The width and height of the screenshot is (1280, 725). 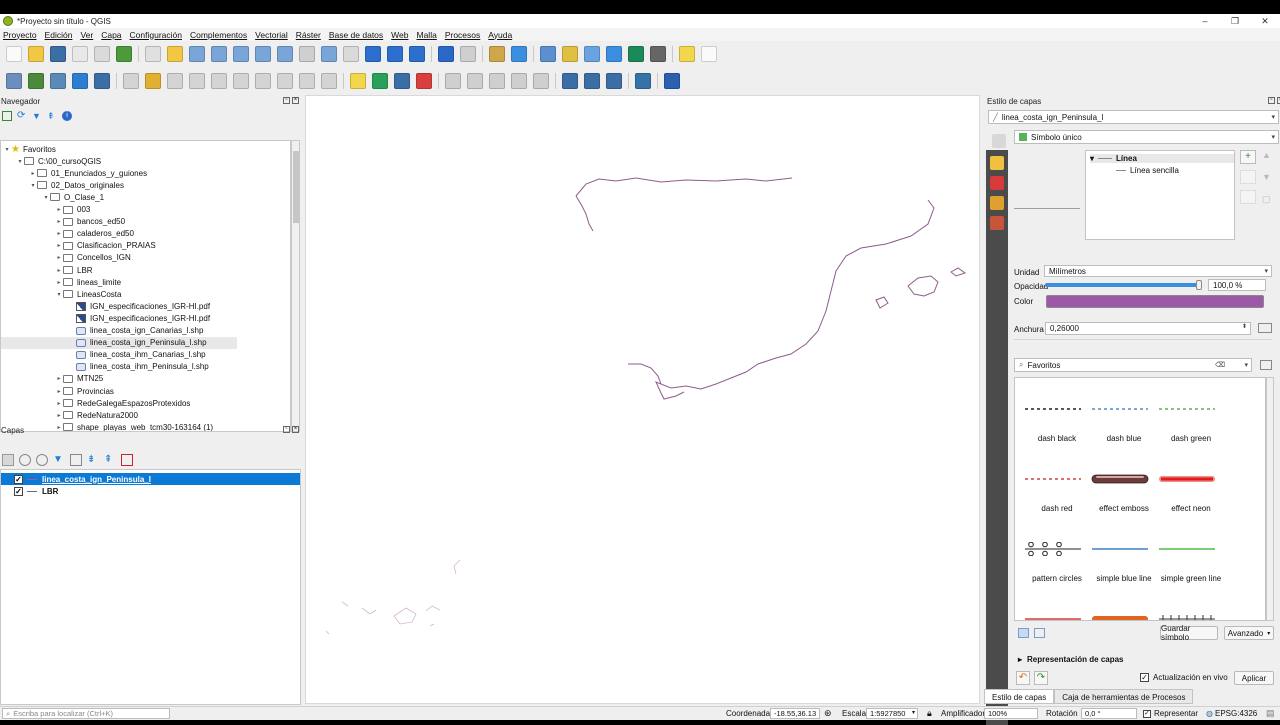 What do you see at coordinates (1191, 610) in the screenshot?
I see `gallery-symbol` at bounding box center [1191, 610].